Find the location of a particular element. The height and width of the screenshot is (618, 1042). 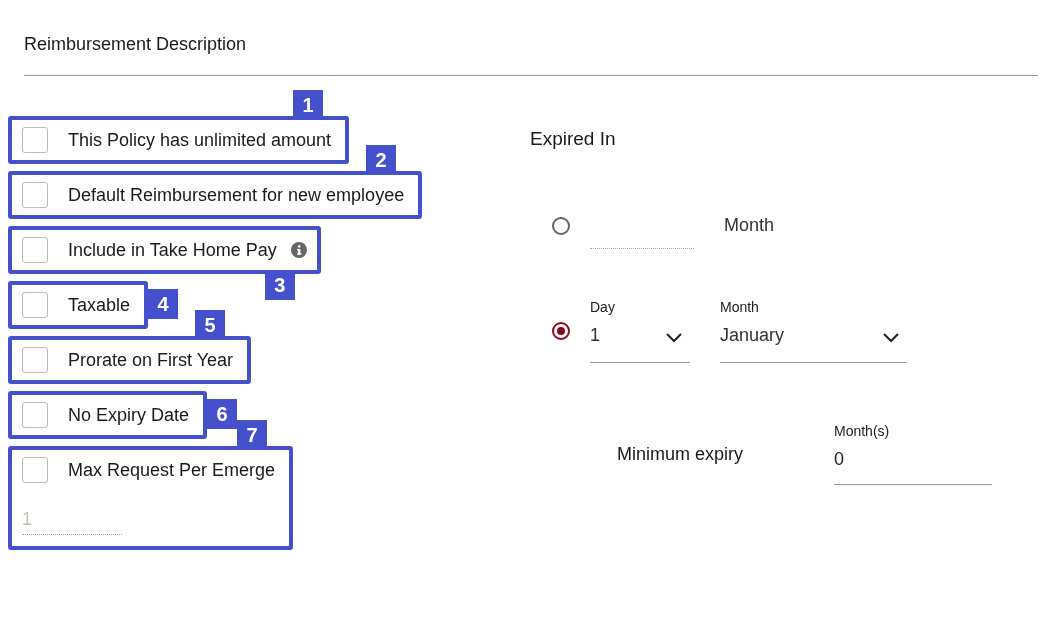

checkbox-label: This Policy has unlimited amount is located at coordinates (200, 140).